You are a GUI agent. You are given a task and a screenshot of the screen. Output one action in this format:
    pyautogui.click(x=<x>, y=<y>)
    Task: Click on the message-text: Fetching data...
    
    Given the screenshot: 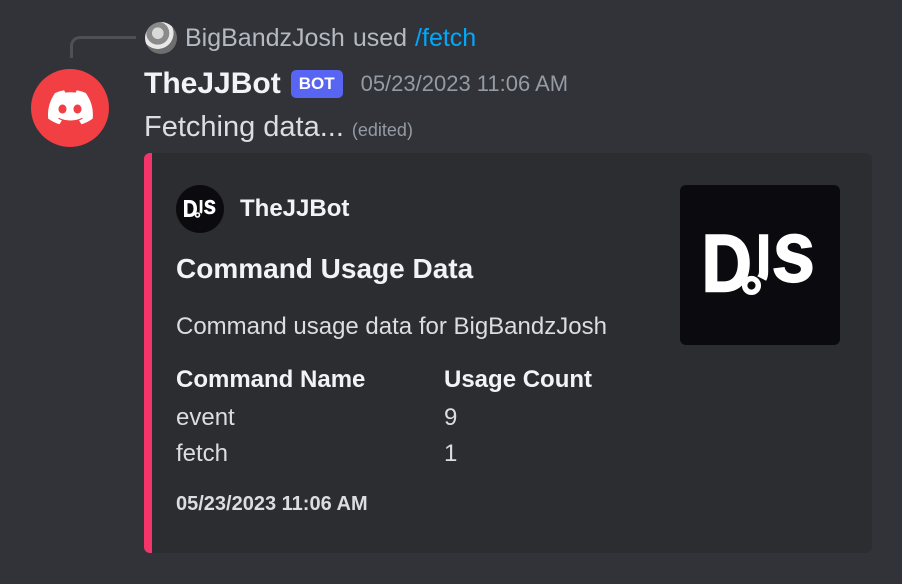 What is the action you would take?
    pyautogui.click(x=244, y=127)
    